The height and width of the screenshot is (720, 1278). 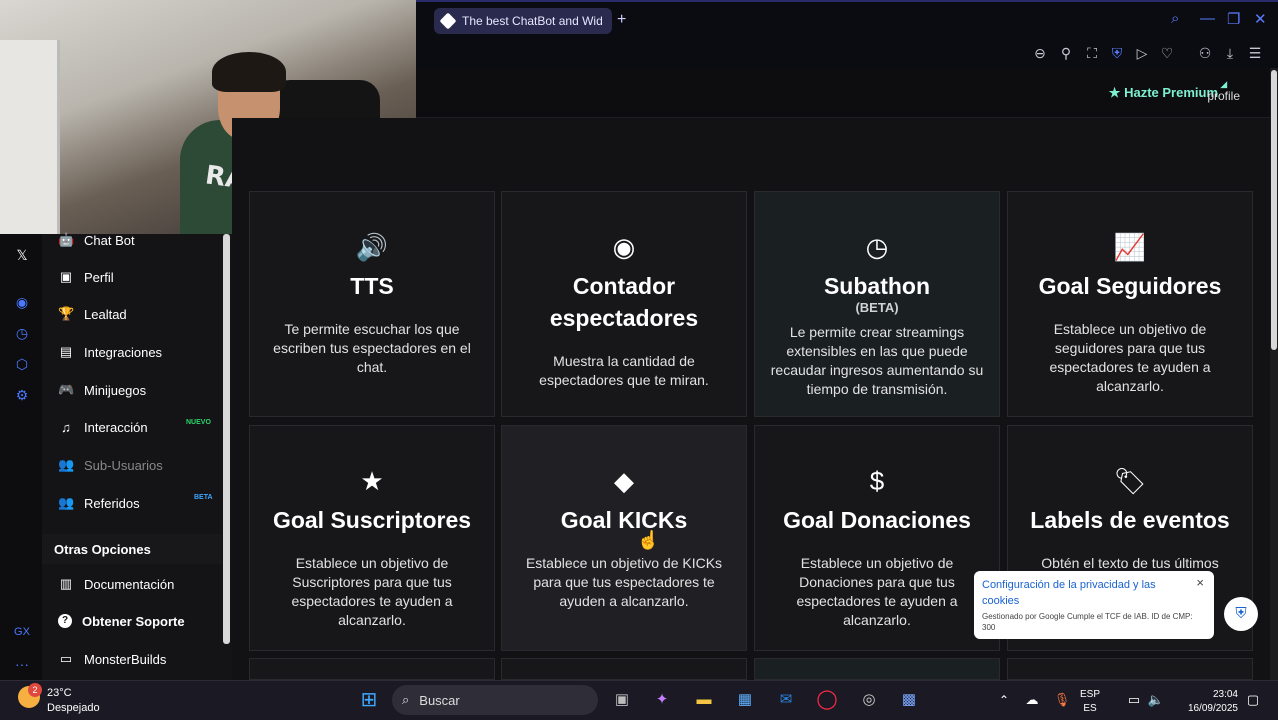 I want to click on snapshot-icon: ⛶, so click(x=1092, y=53).